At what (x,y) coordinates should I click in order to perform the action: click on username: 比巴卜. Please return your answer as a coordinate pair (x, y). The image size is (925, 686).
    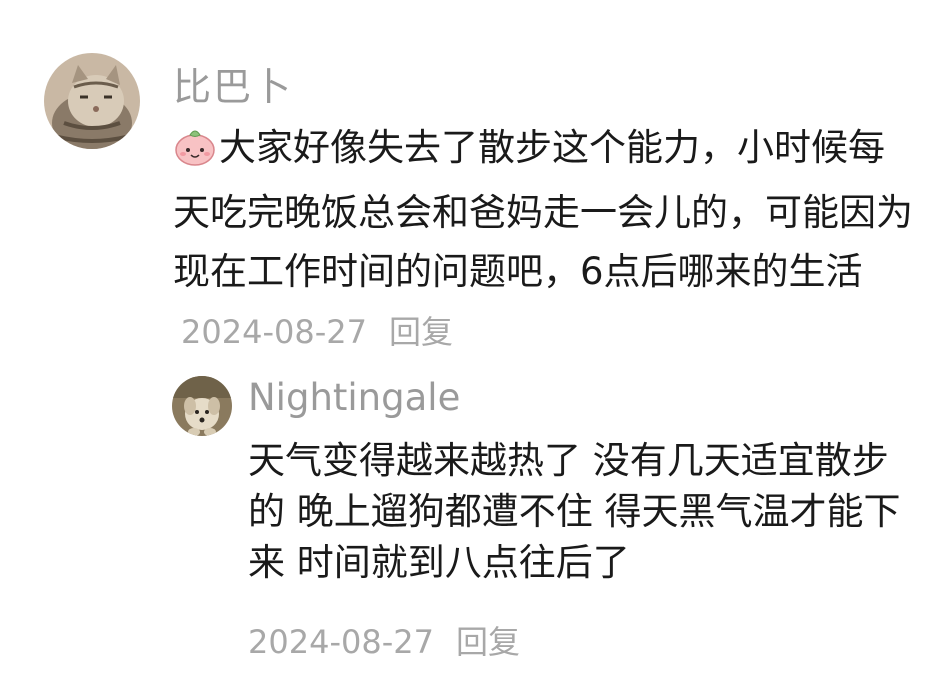
    Looking at the image, I should click on (233, 83).